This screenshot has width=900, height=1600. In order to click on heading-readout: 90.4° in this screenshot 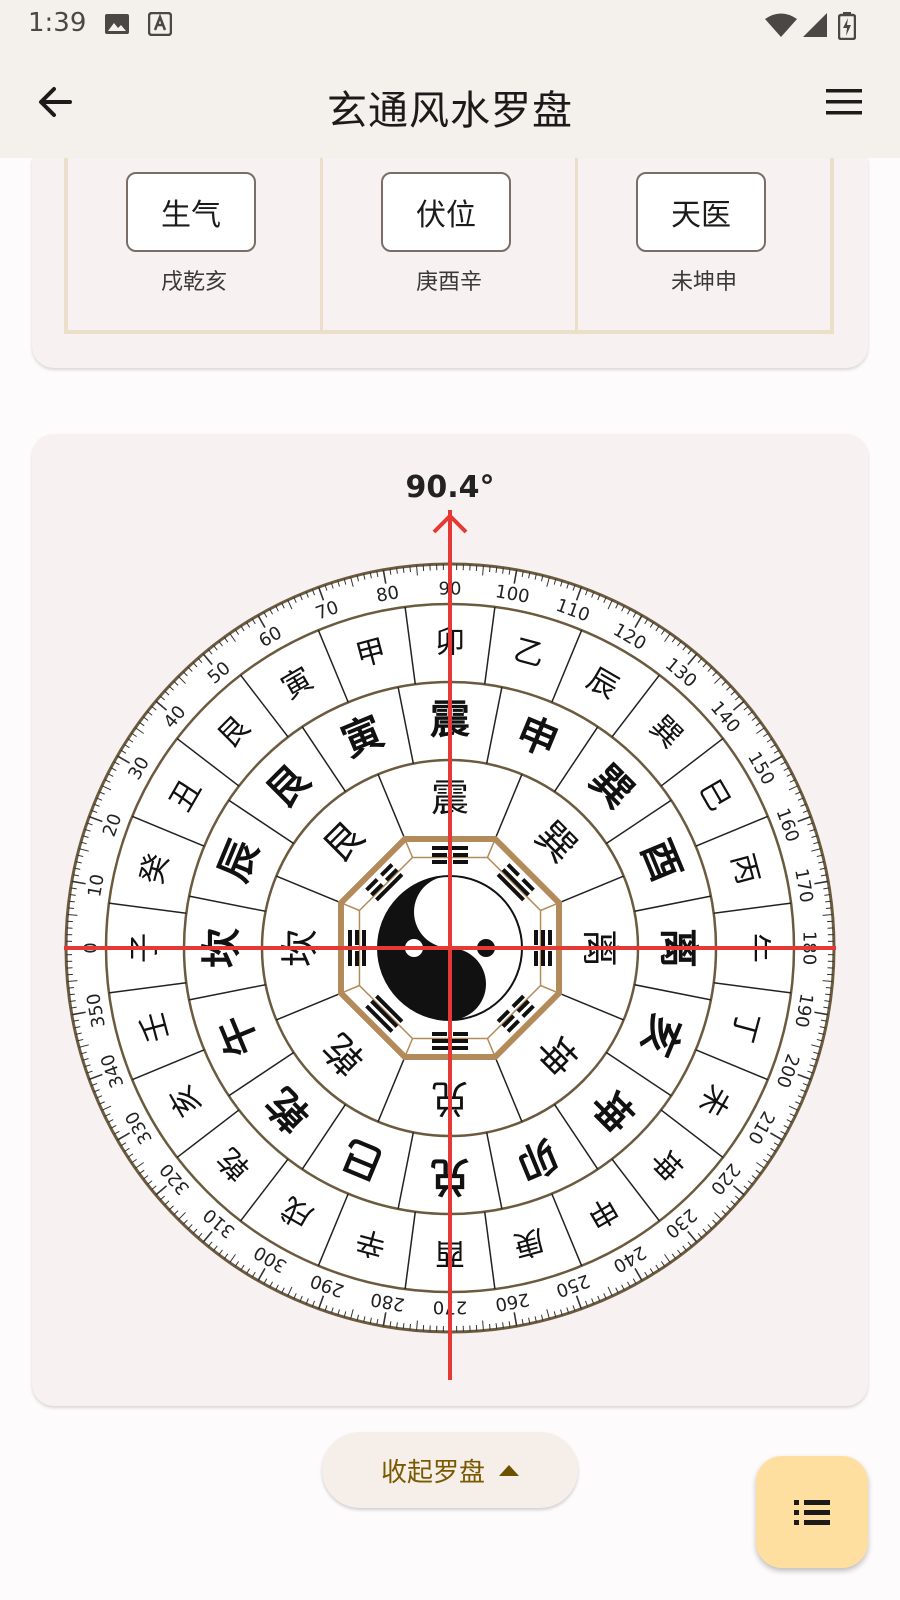, I will do `click(450, 487)`.